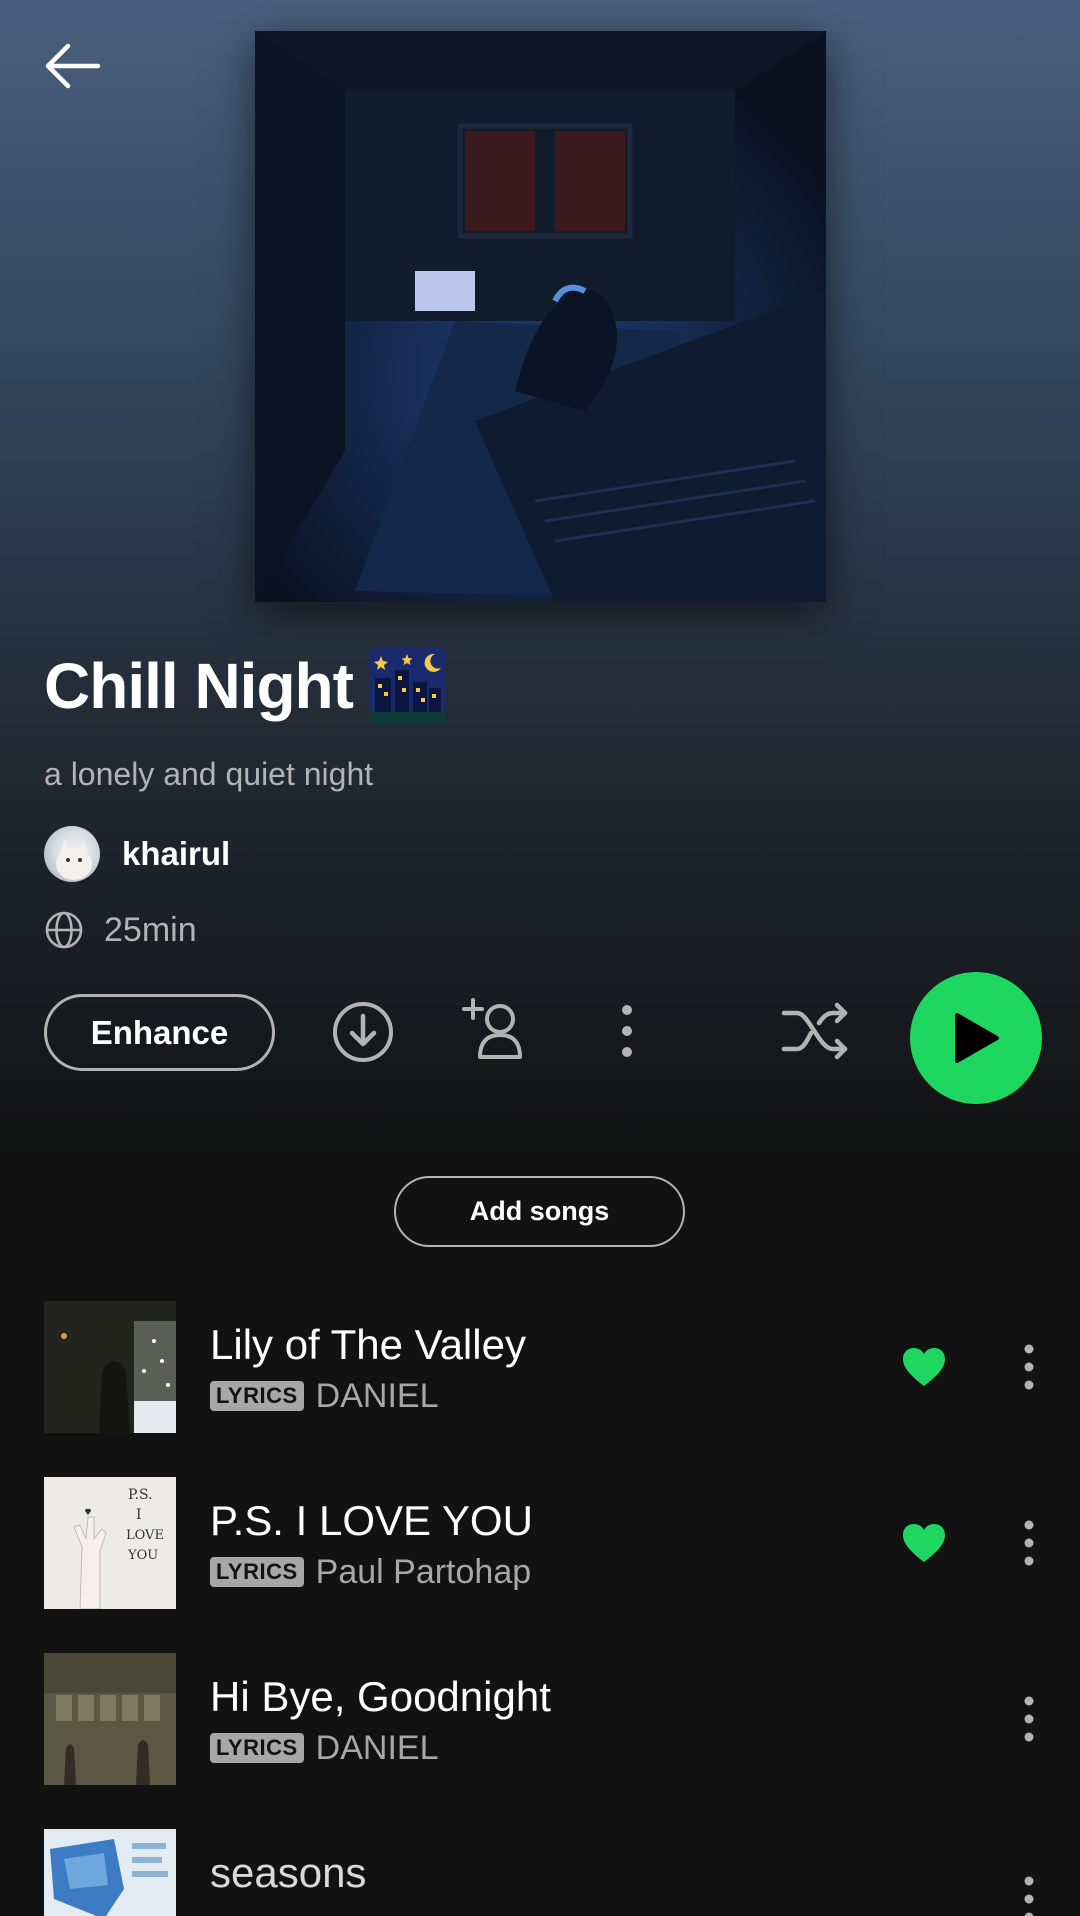 The width and height of the screenshot is (1080, 1916). I want to click on back-button, so click(72, 66).